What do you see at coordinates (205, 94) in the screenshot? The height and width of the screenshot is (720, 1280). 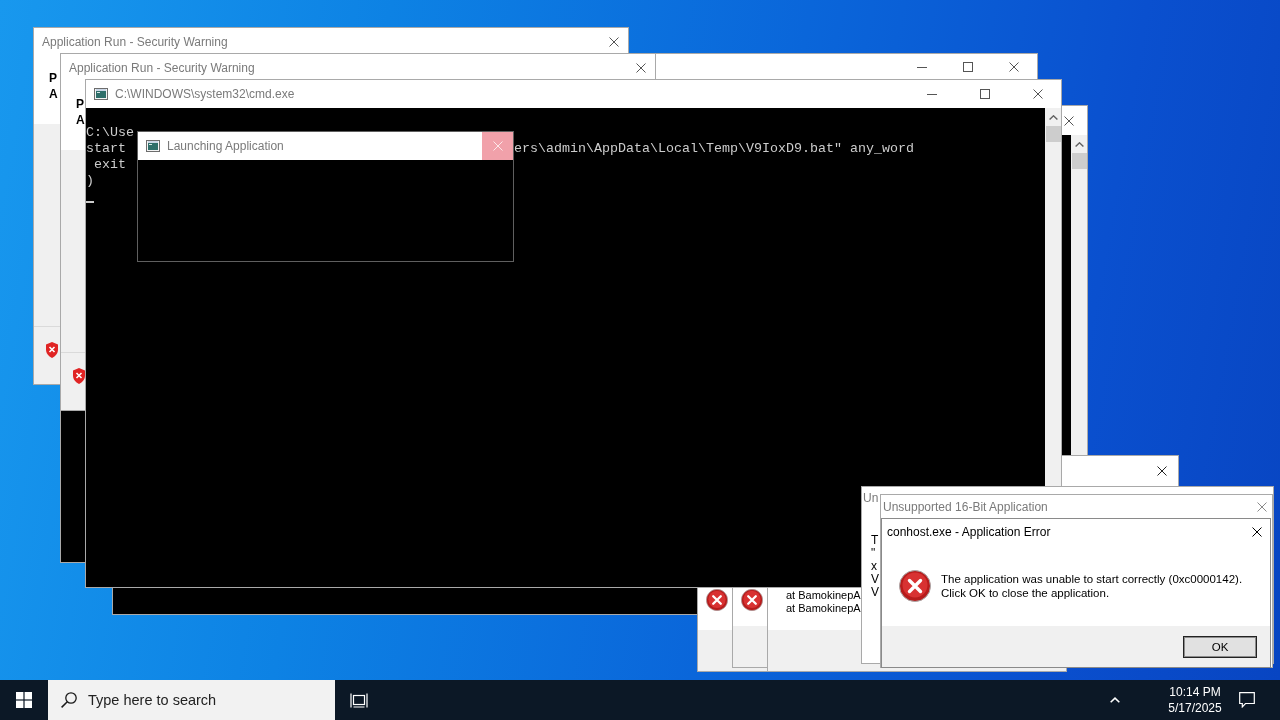 I see `window-title: C:\WINDOWS\system32\cmd.exe` at bounding box center [205, 94].